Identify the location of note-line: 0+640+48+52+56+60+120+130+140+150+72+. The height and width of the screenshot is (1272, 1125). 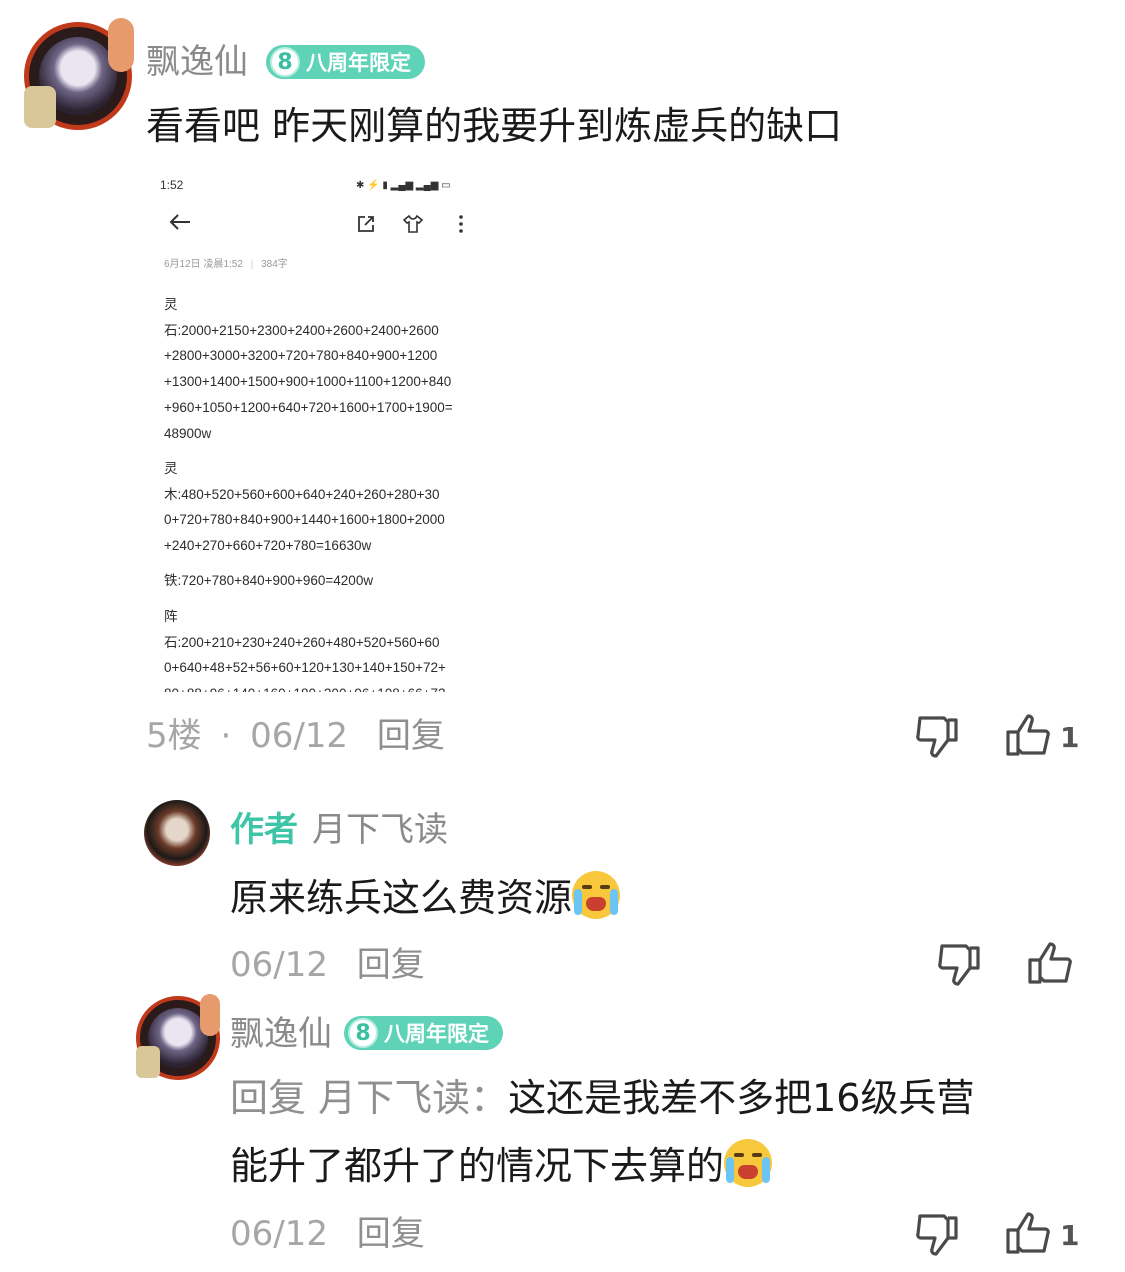
(305, 667).